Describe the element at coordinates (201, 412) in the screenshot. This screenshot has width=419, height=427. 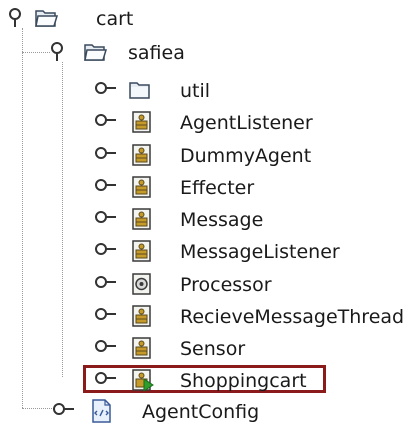
I see `tree-item-label: AgentConfig` at that location.